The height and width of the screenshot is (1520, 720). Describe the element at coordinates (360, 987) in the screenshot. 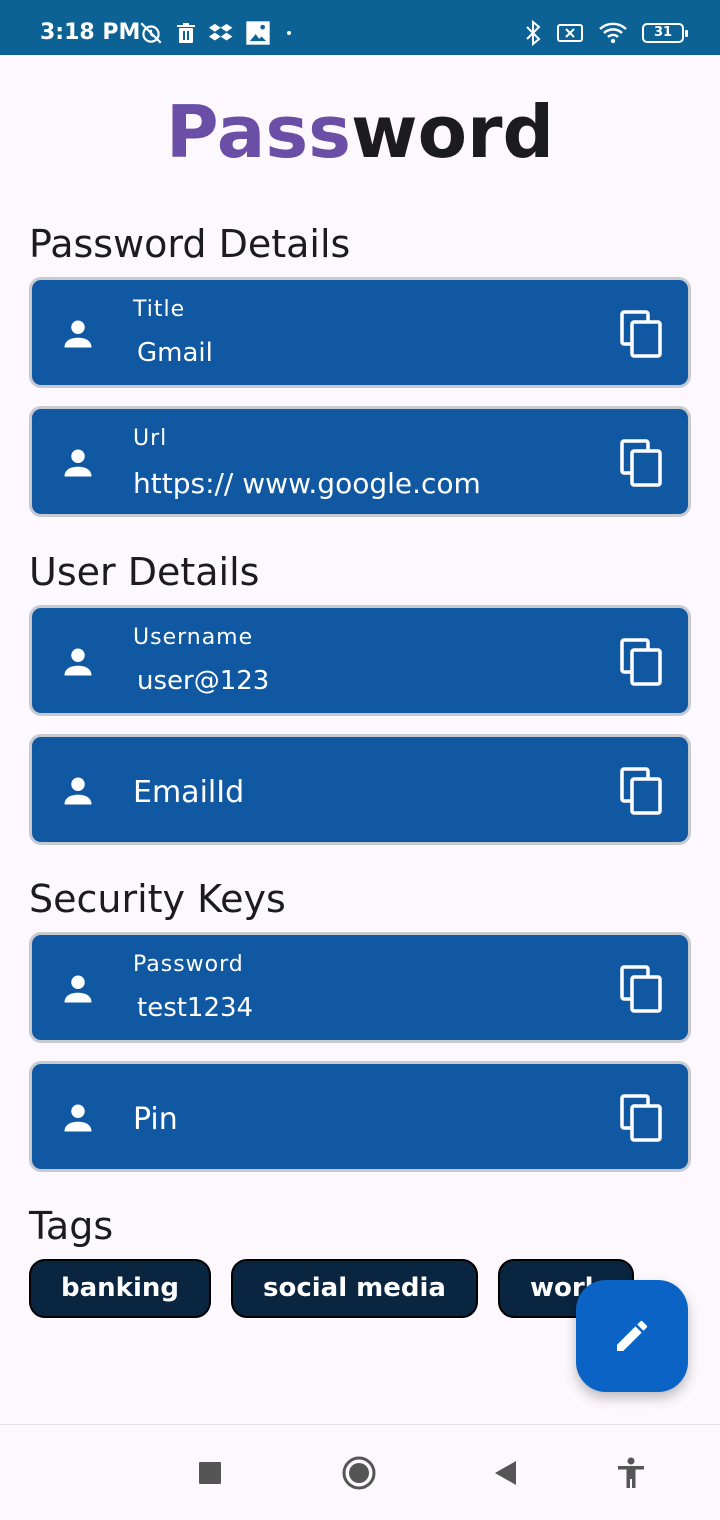

I see `password-field: Password test1234` at that location.